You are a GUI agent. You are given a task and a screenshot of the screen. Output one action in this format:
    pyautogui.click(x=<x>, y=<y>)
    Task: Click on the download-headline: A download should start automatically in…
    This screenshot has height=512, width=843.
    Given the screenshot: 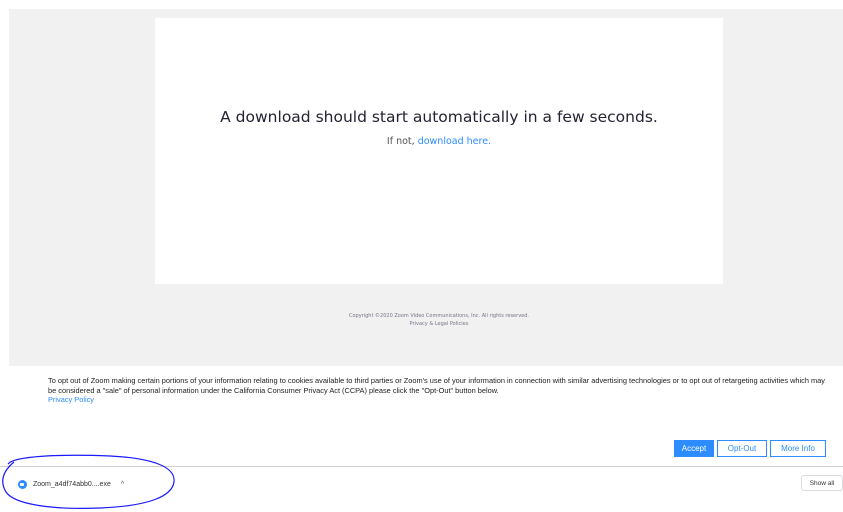 What is the action you would take?
    pyautogui.click(x=439, y=117)
    